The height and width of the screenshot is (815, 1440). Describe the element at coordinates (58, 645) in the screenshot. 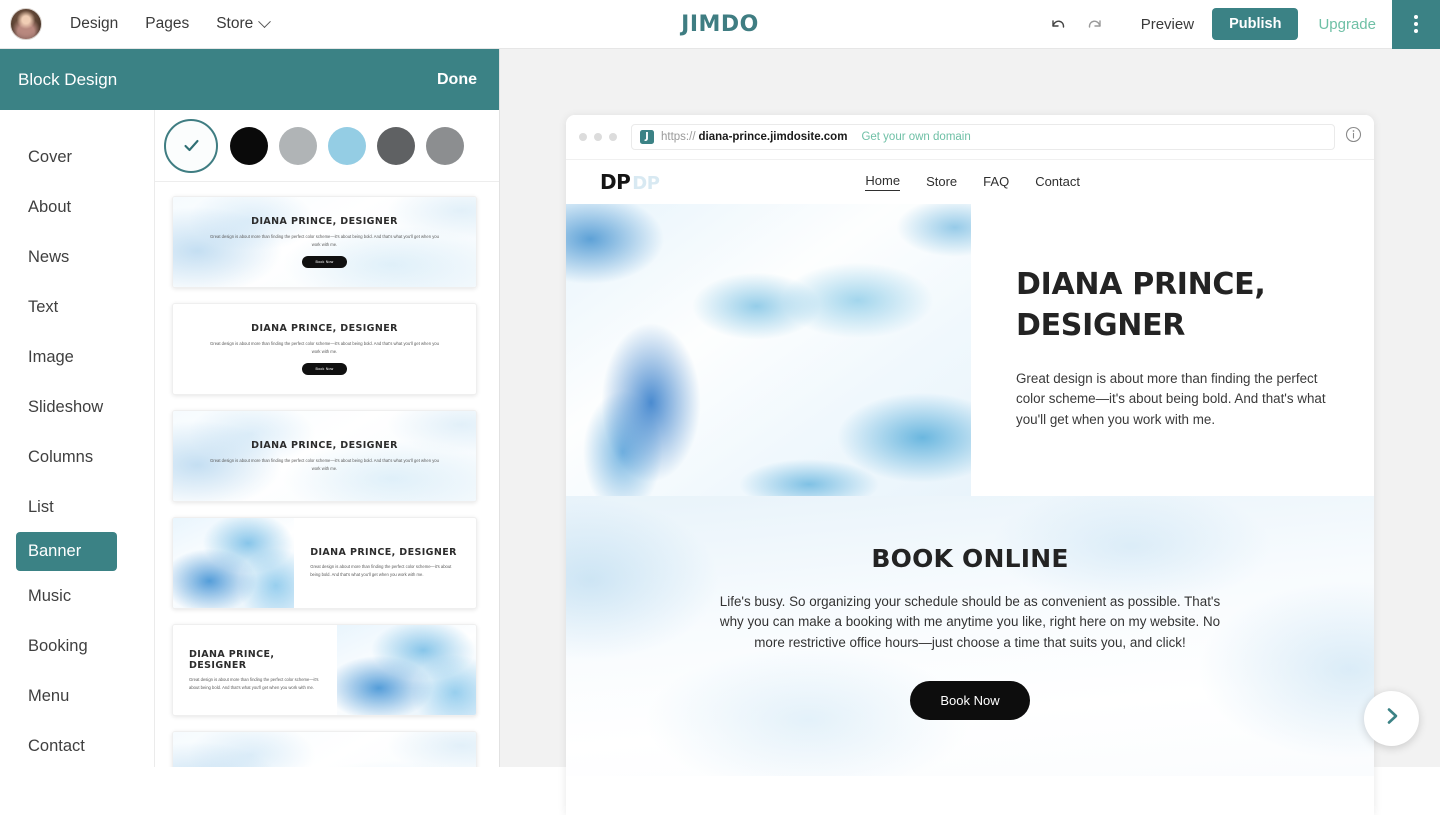

I see `sidebar-item-label: Booking` at that location.